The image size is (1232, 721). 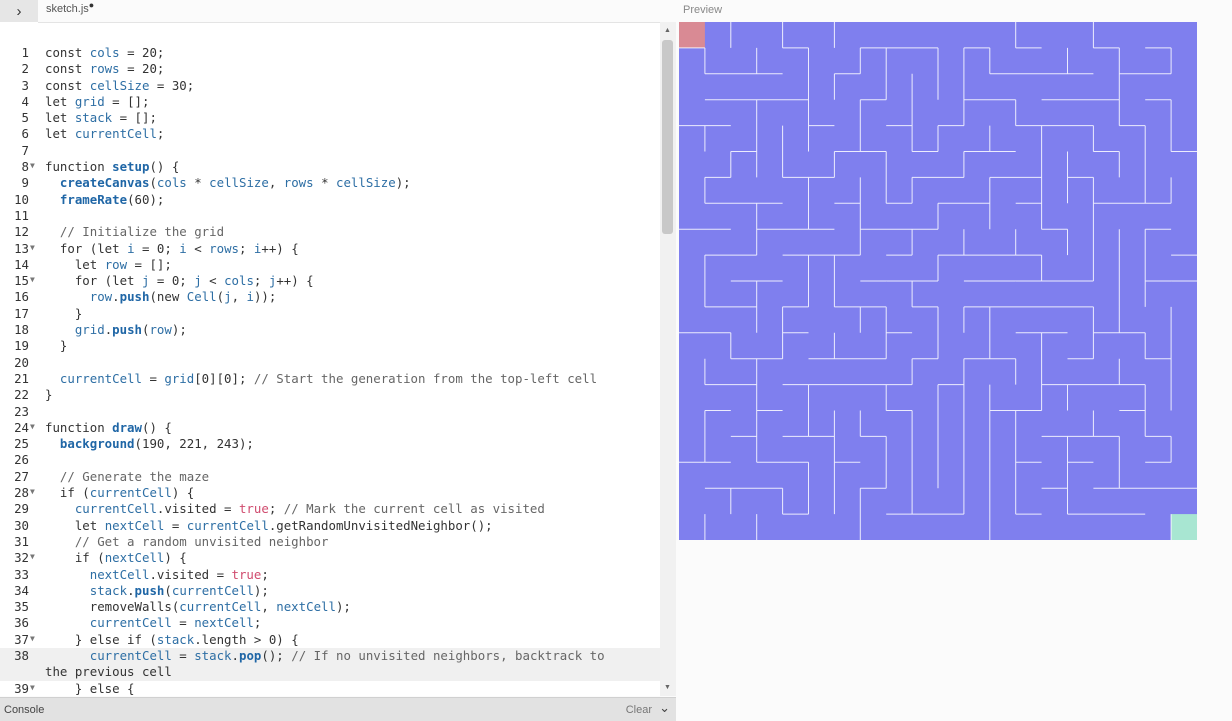 I want to click on line-number: 36, so click(x=21, y=623).